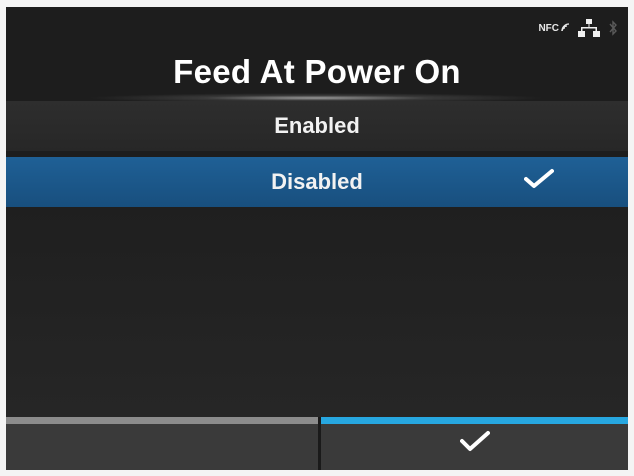 The width and height of the screenshot is (634, 476). I want to click on status-bar: NFC, so click(578, 28).